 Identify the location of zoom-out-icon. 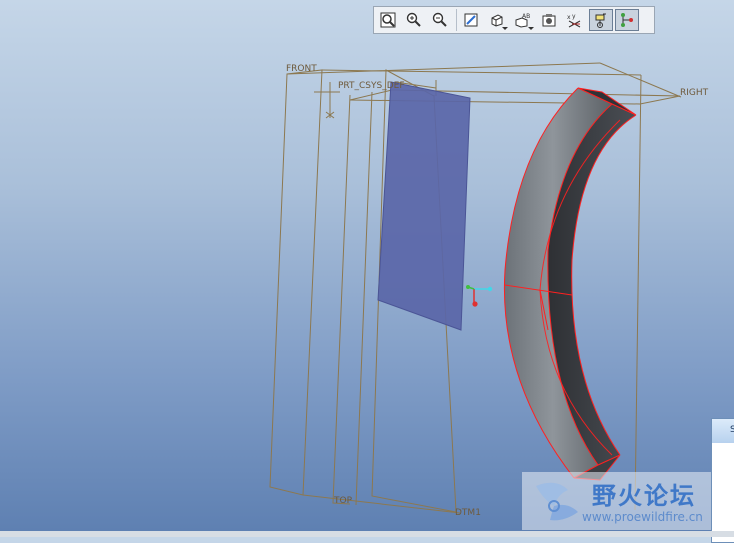
(440, 20).